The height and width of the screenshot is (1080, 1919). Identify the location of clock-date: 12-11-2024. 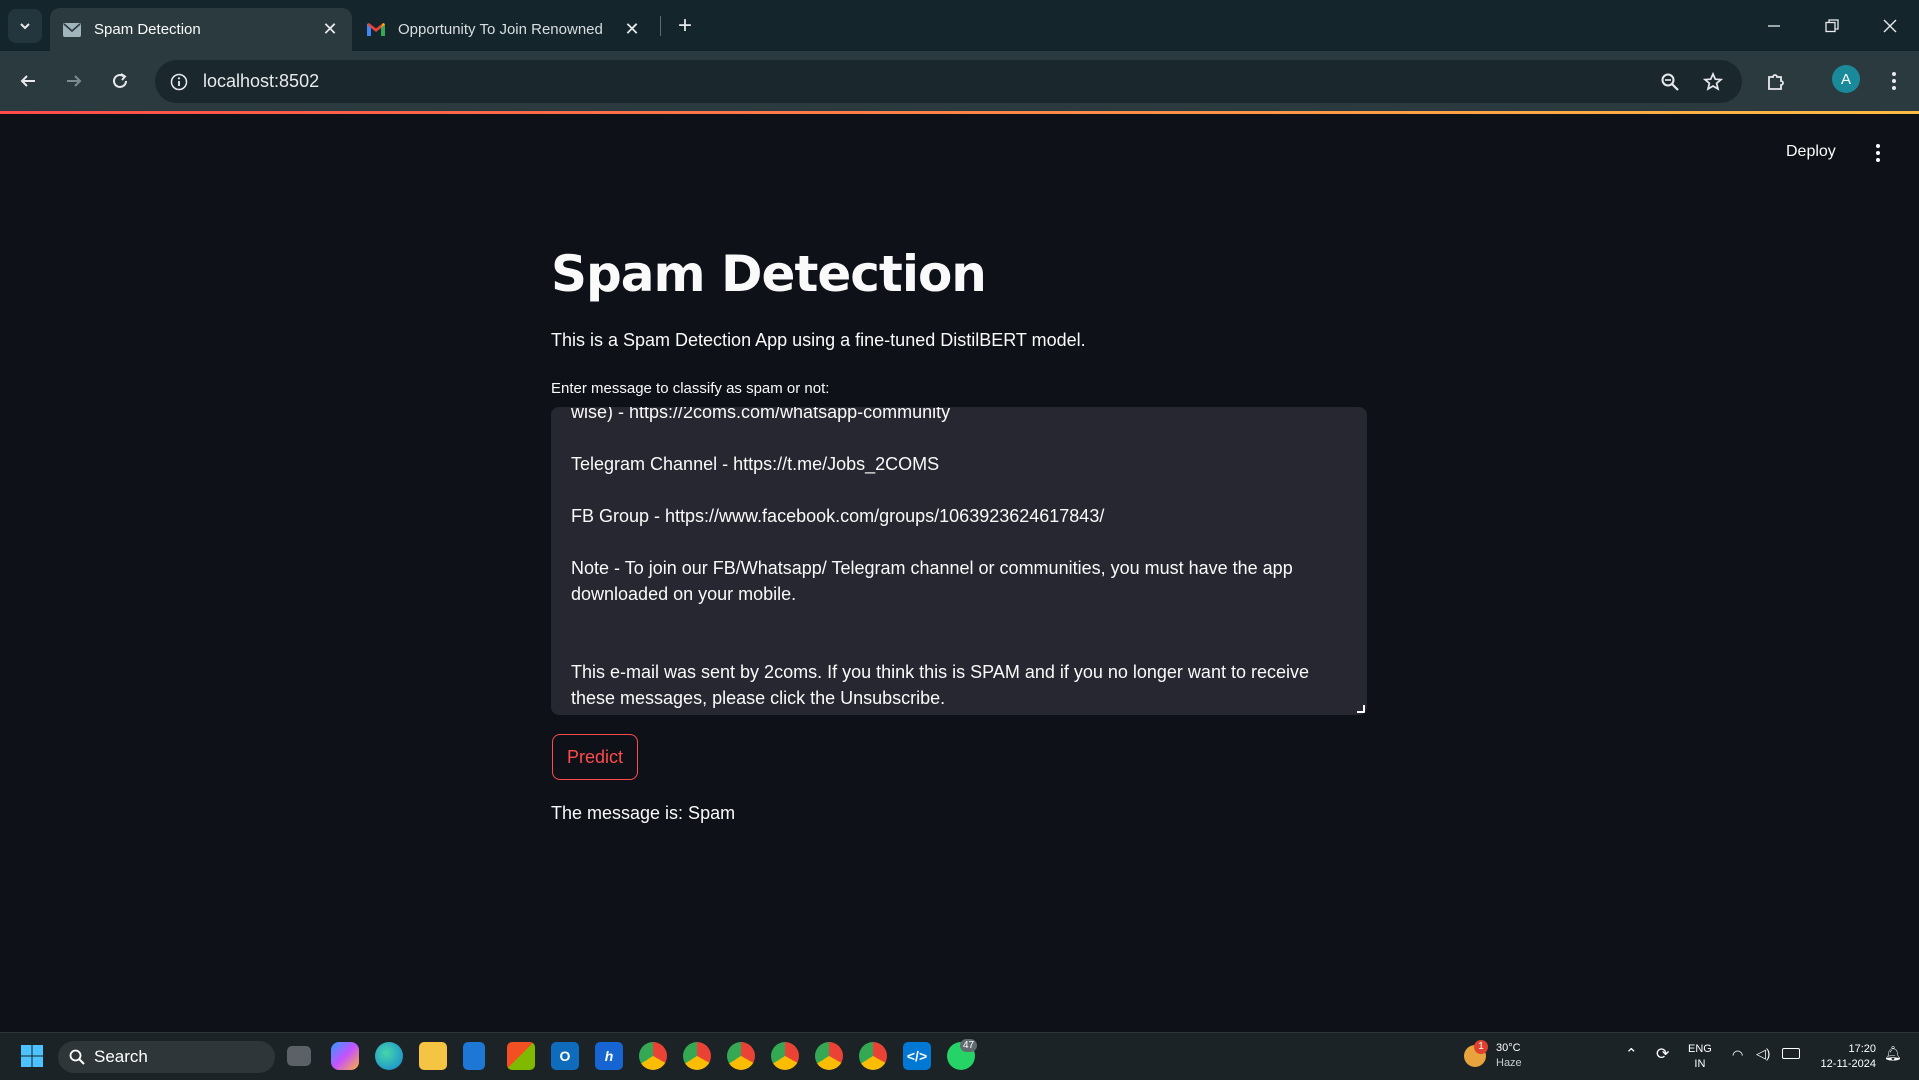
(1848, 1064).